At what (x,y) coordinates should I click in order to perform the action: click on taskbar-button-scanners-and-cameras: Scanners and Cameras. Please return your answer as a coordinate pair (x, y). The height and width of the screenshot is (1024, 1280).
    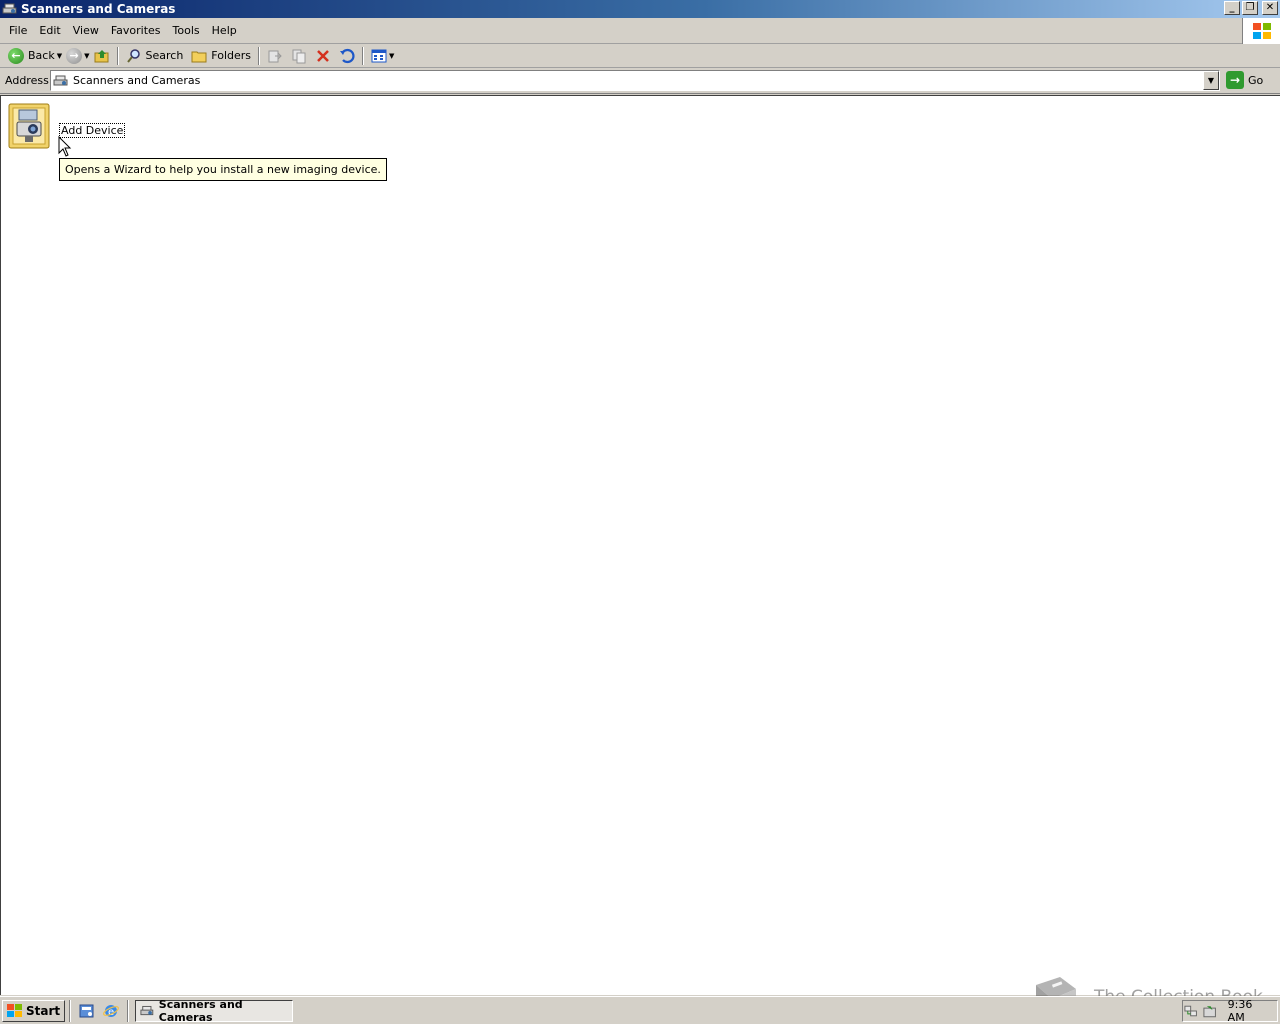
    Looking at the image, I should click on (214, 1010).